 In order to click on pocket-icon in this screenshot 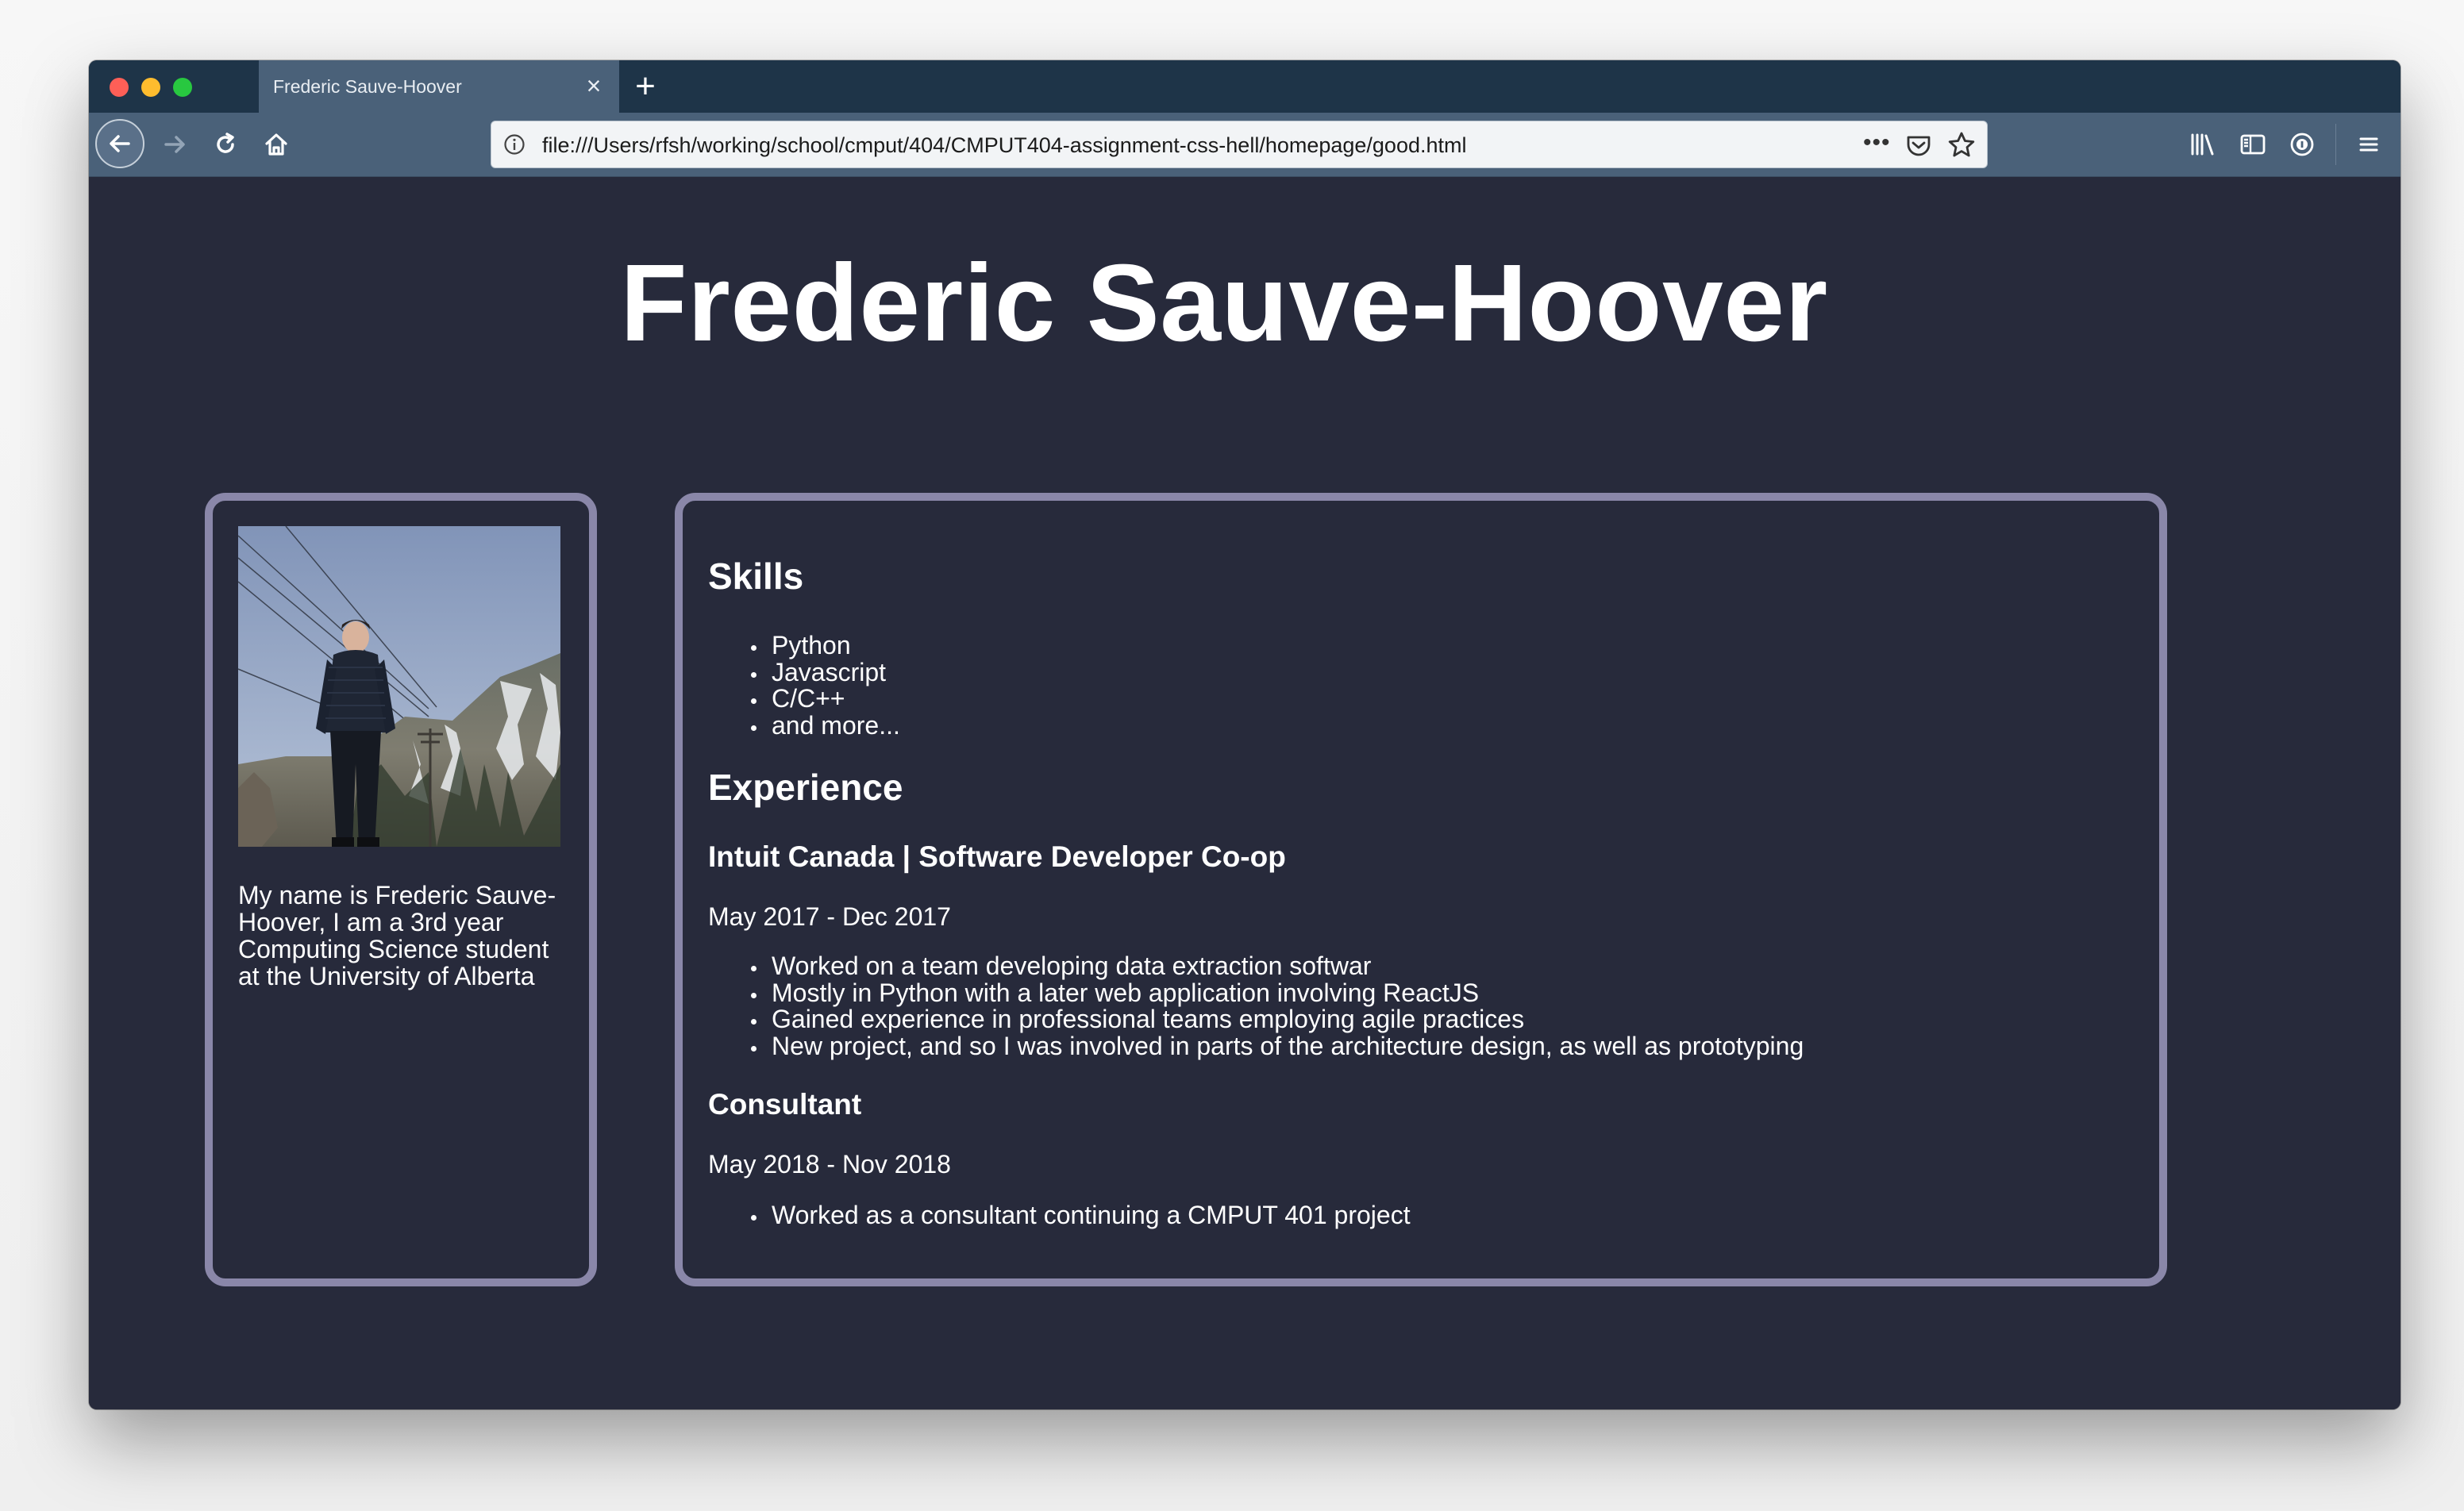, I will do `click(1919, 145)`.